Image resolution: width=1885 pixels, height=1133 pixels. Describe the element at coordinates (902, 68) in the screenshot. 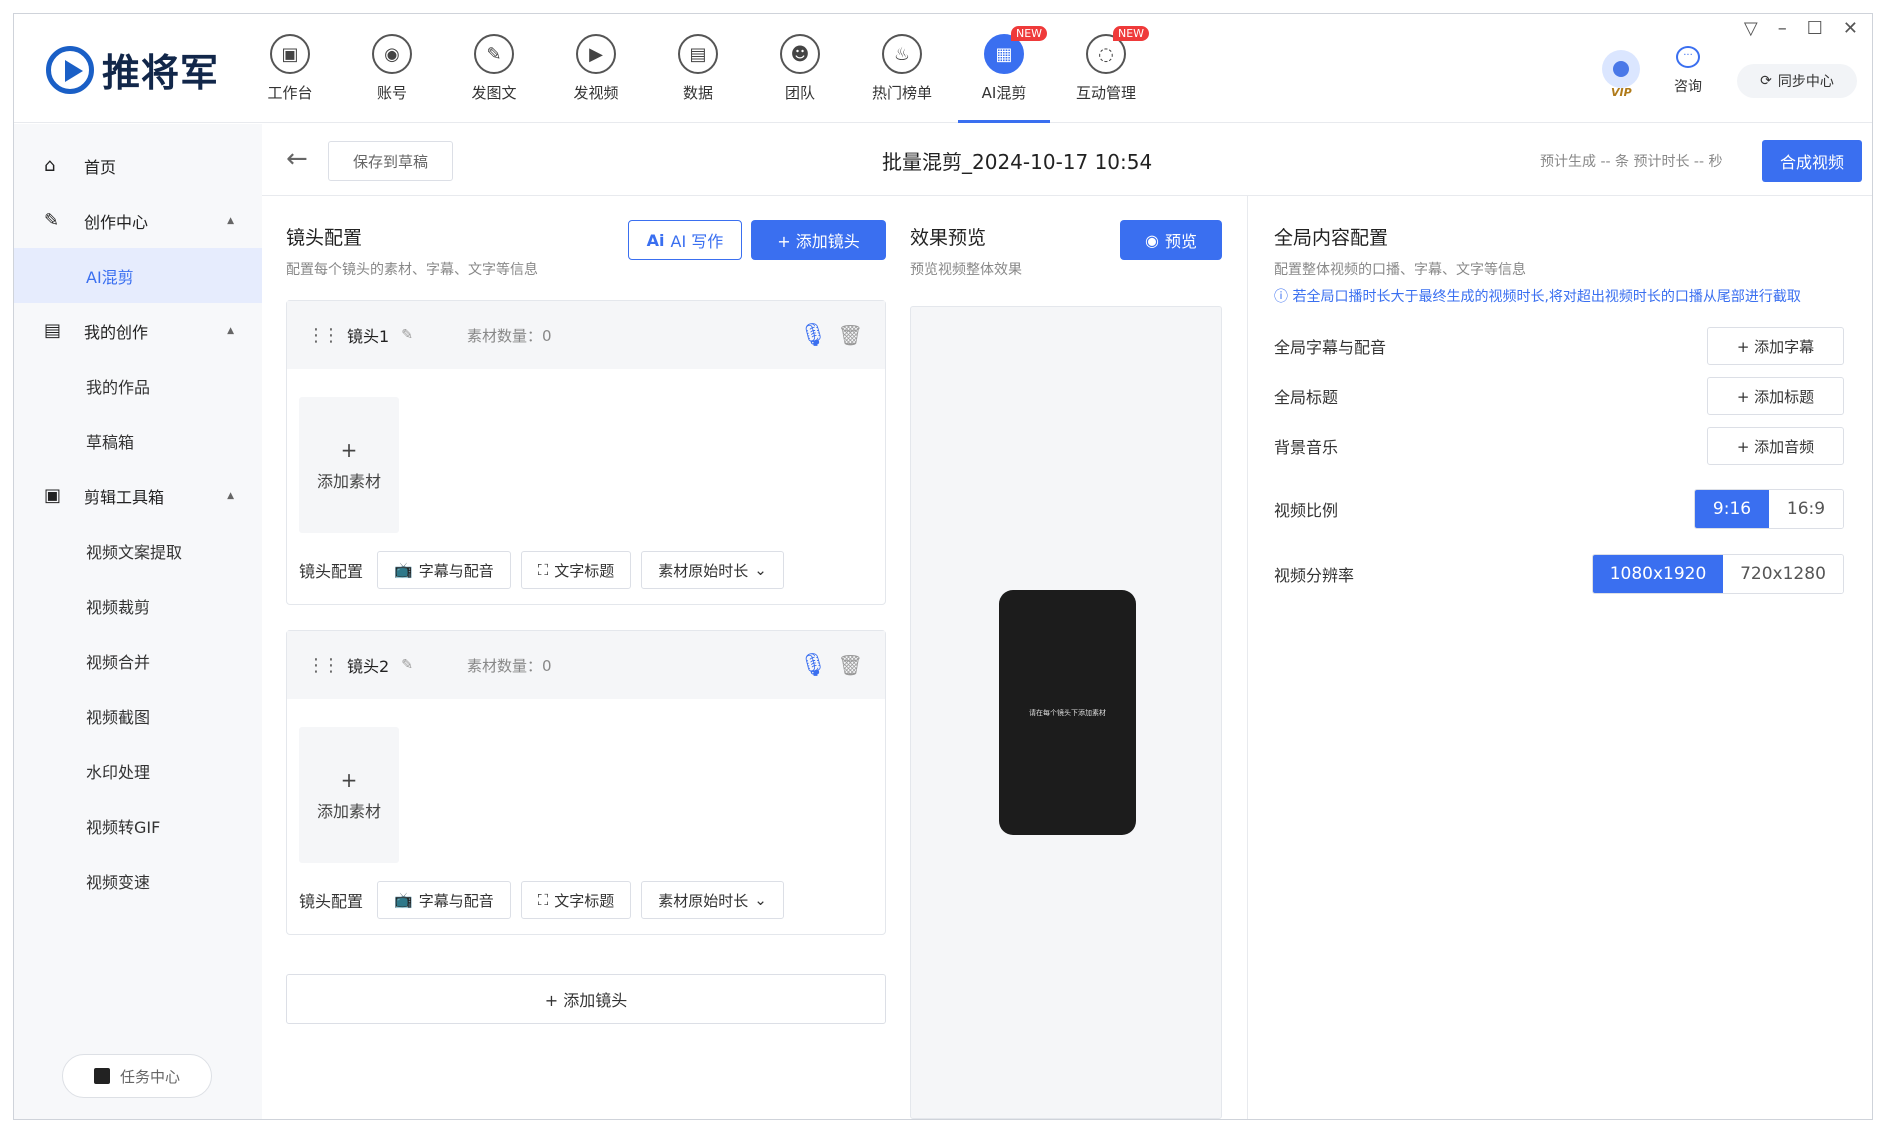

I see `nav-hot-list: ♨ 热门榜单` at that location.